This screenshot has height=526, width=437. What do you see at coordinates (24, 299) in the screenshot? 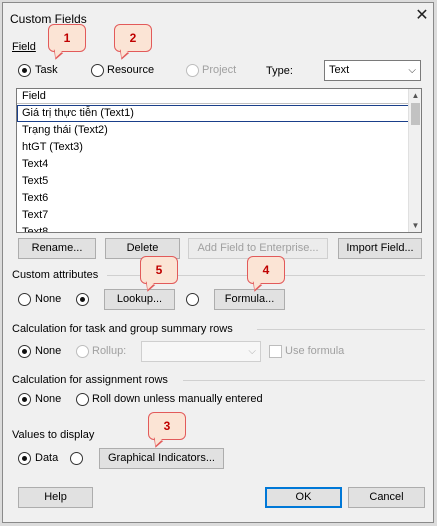
I see `custom-none-radio` at bounding box center [24, 299].